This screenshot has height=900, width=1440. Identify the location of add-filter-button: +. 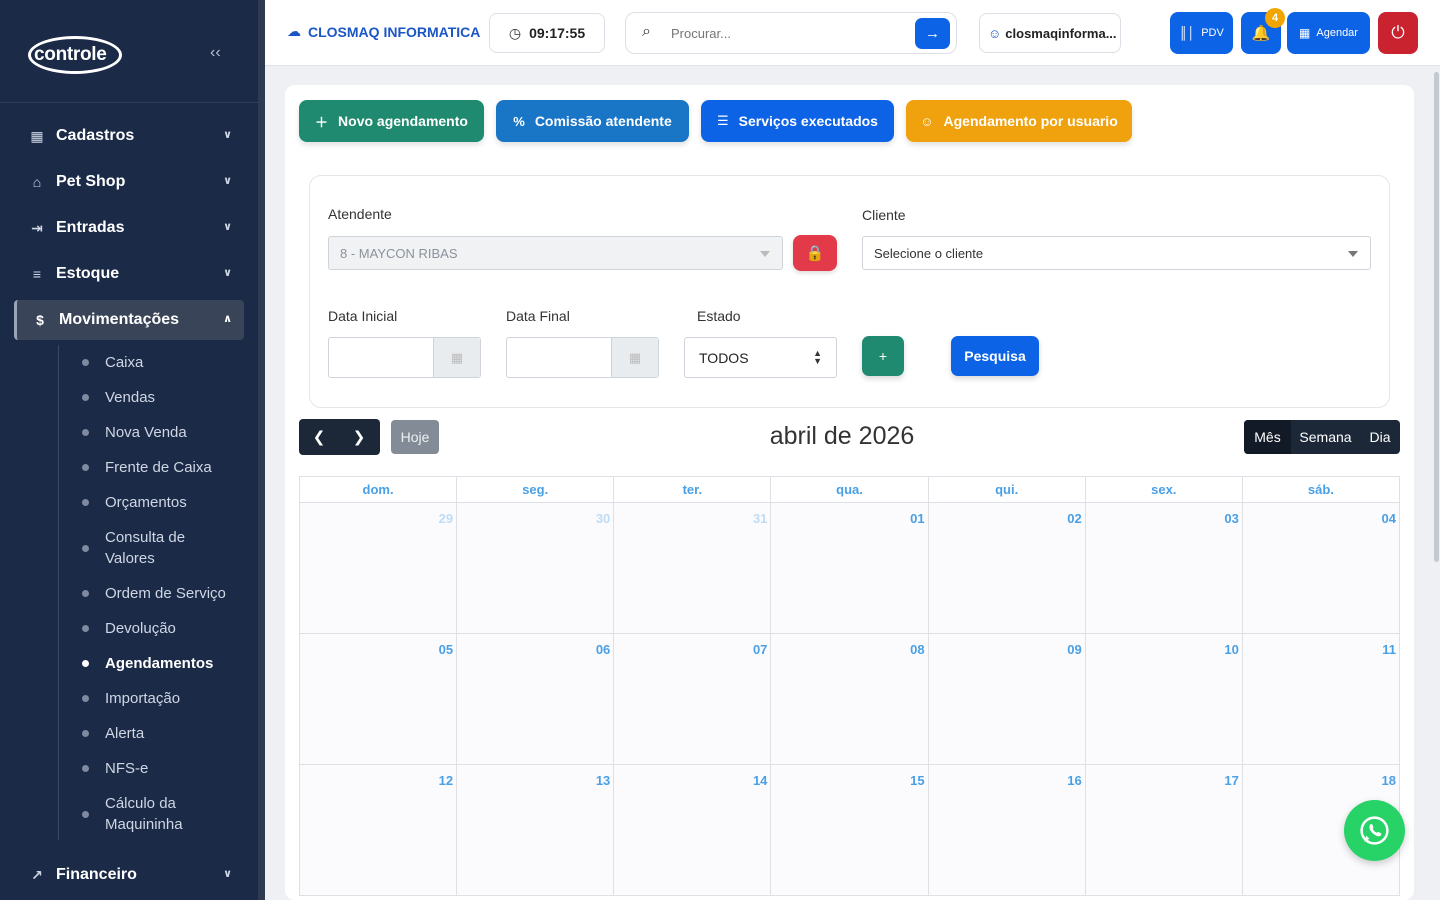
(883, 356).